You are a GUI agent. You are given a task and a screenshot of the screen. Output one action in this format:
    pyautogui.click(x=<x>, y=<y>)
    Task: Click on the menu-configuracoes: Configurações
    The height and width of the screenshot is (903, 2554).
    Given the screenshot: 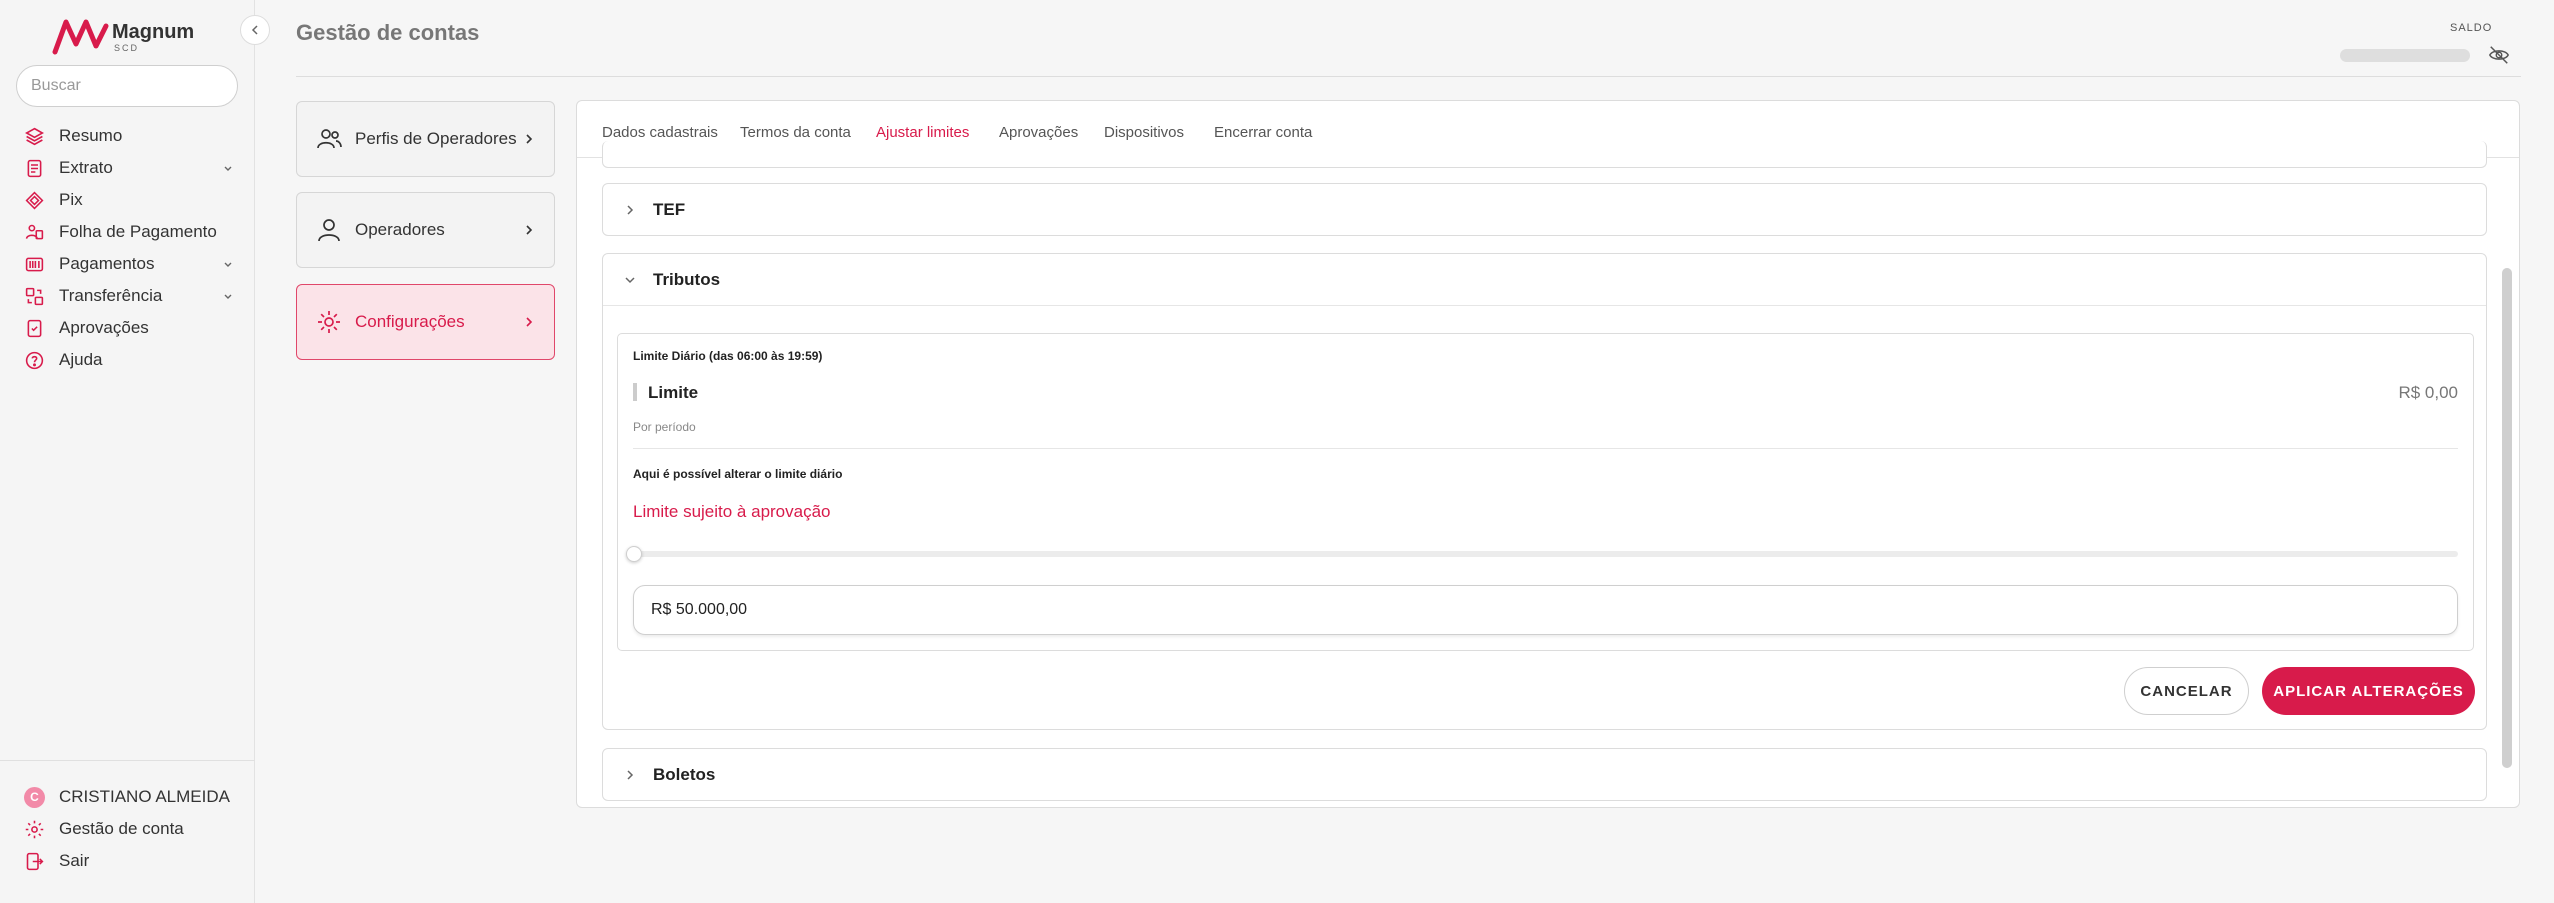 What is the action you would take?
    pyautogui.click(x=425, y=322)
    